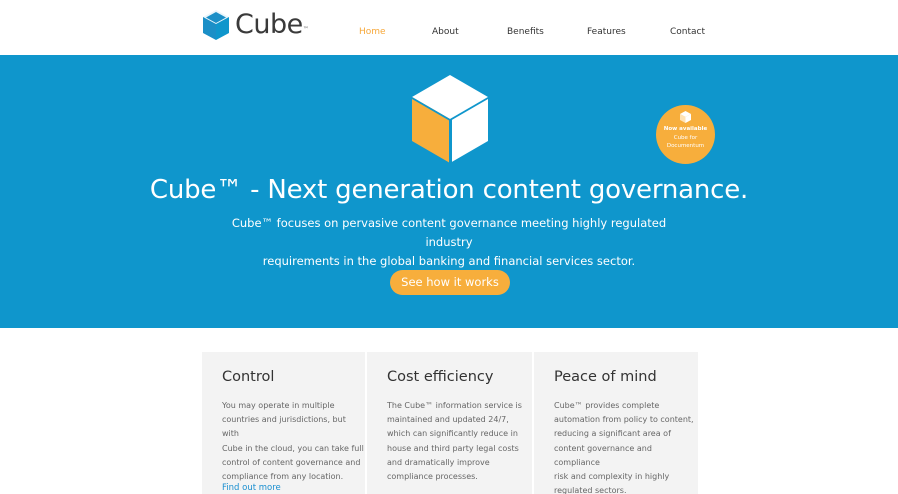 The width and height of the screenshot is (898, 494). What do you see at coordinates (685, 134) in the screenshot?
I see `documentum-badge: Now available Cube for Documentum` at bounding box center [685, 134].